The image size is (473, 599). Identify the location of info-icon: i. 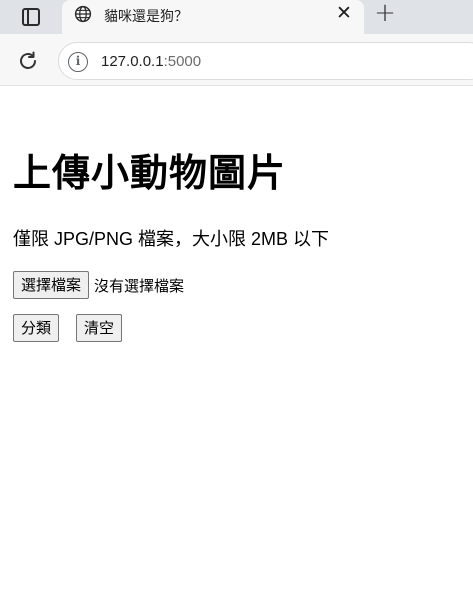
(78, 62).